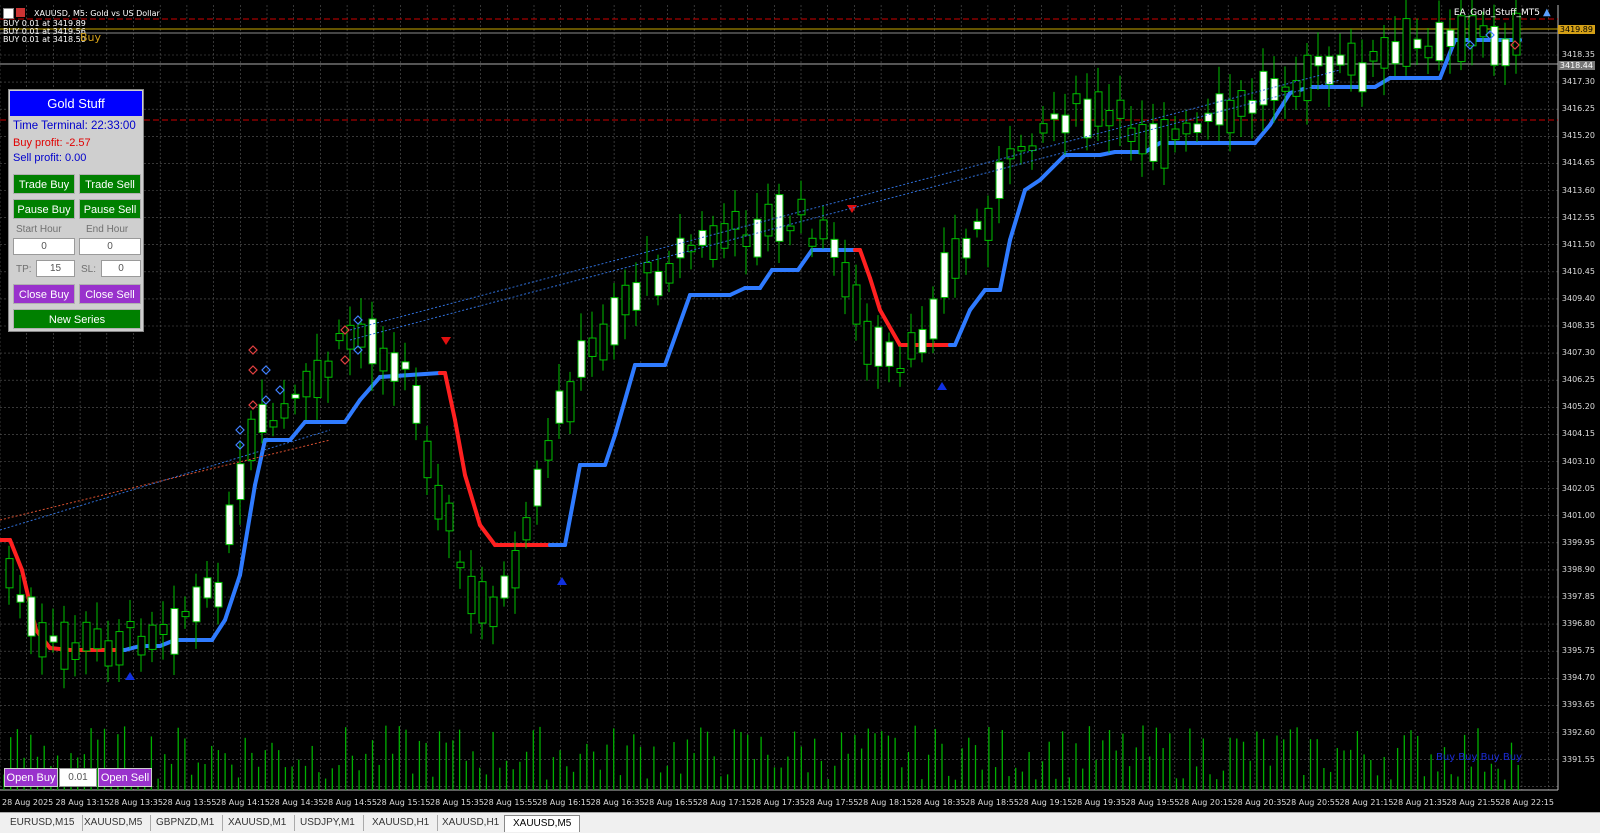 The image size is (1600, 833). What do you see at coordinates (243, 802) in the screenshot?
I see `time-tick-label: 28 Aug 14:15` at bounding box center [243, 802].